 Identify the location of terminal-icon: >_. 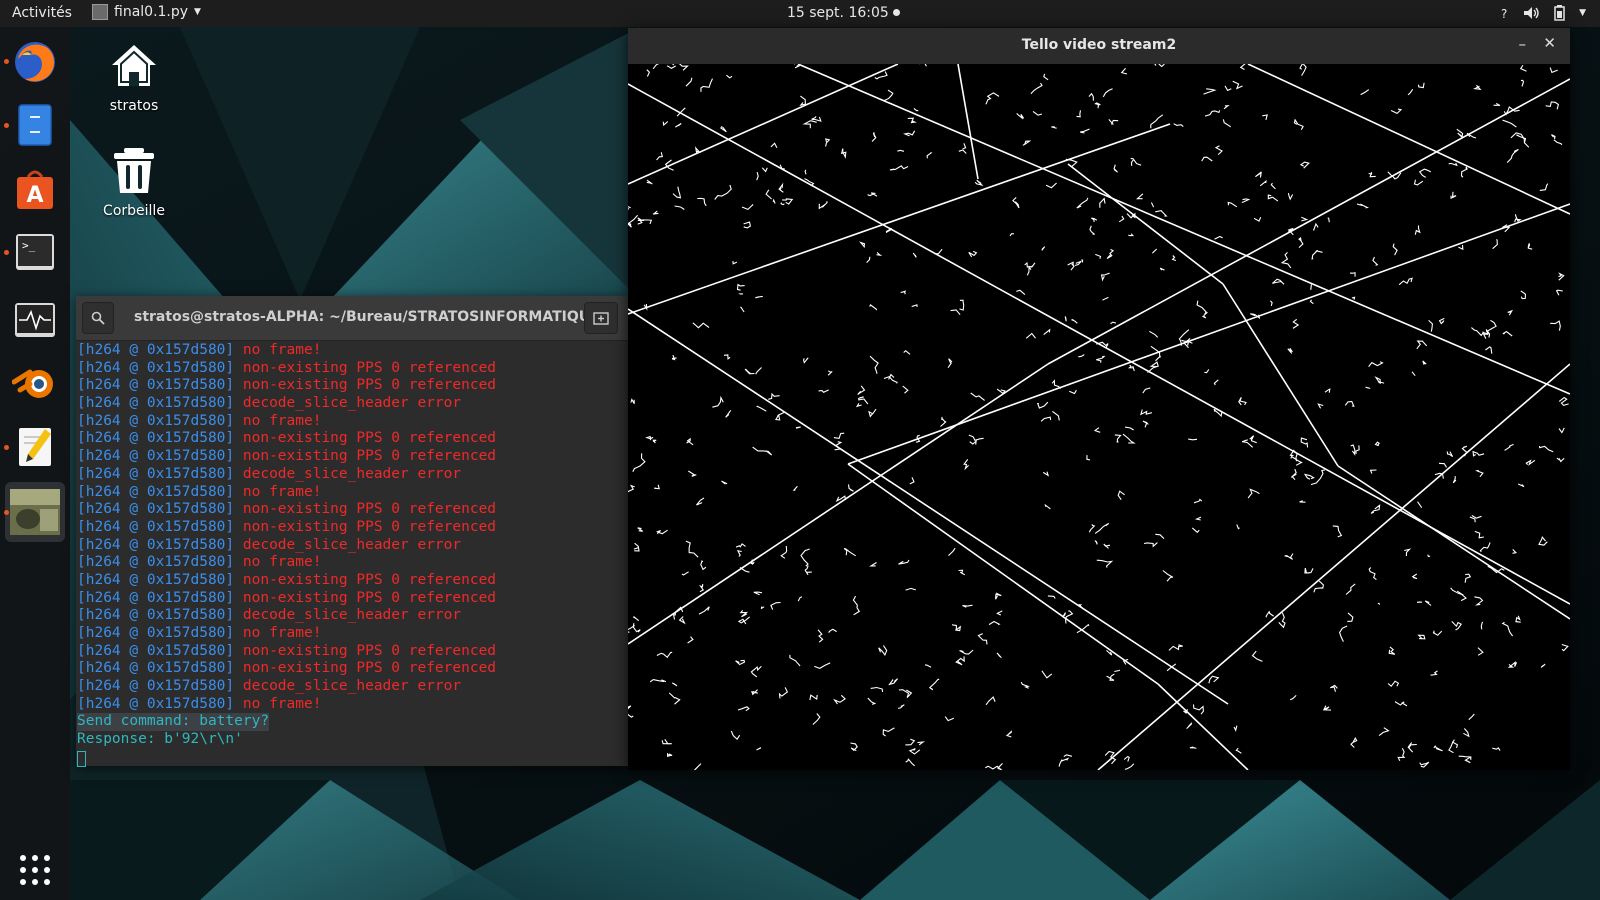
(35, 252).